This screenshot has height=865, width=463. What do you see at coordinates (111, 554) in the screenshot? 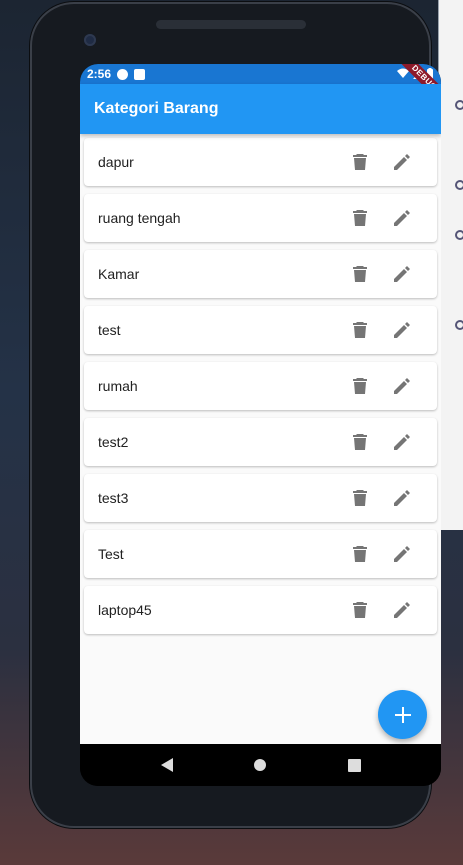
I see `category-name: Test` at bounding box center [111, 554].